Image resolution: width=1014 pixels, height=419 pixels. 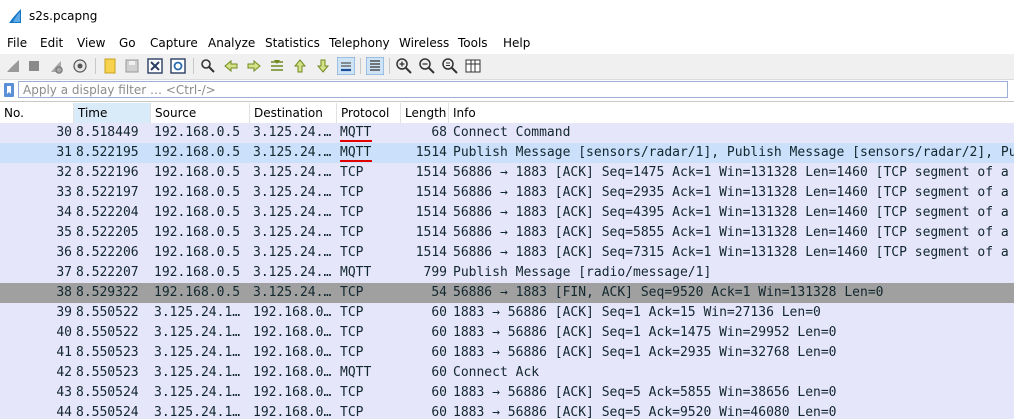 I want to click on column-header-length: Length, so click(x=425, y=113).